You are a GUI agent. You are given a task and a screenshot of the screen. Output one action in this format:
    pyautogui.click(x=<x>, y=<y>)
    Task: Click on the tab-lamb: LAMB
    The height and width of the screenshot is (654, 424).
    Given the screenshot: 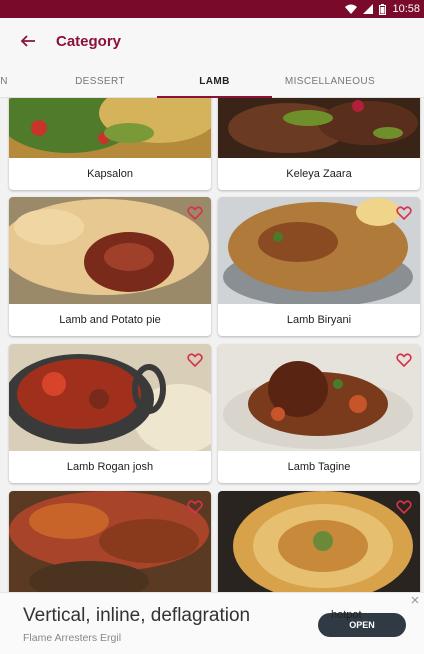 What is the action you would take?
    pyautogui.click(x=214, y=81)
    